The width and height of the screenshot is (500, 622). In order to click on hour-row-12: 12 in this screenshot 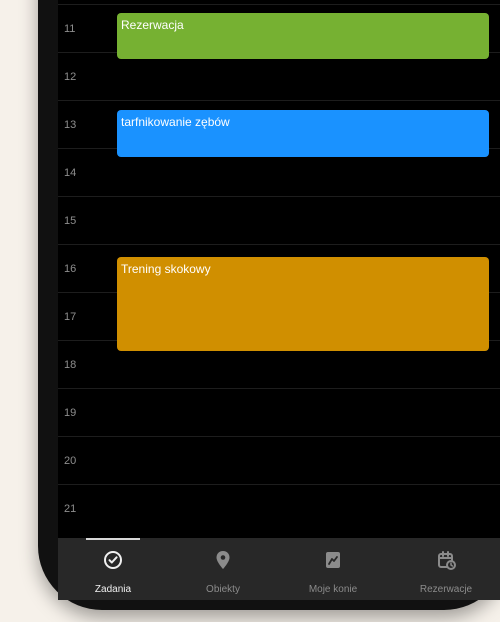, I will do `click(279, 76)`.